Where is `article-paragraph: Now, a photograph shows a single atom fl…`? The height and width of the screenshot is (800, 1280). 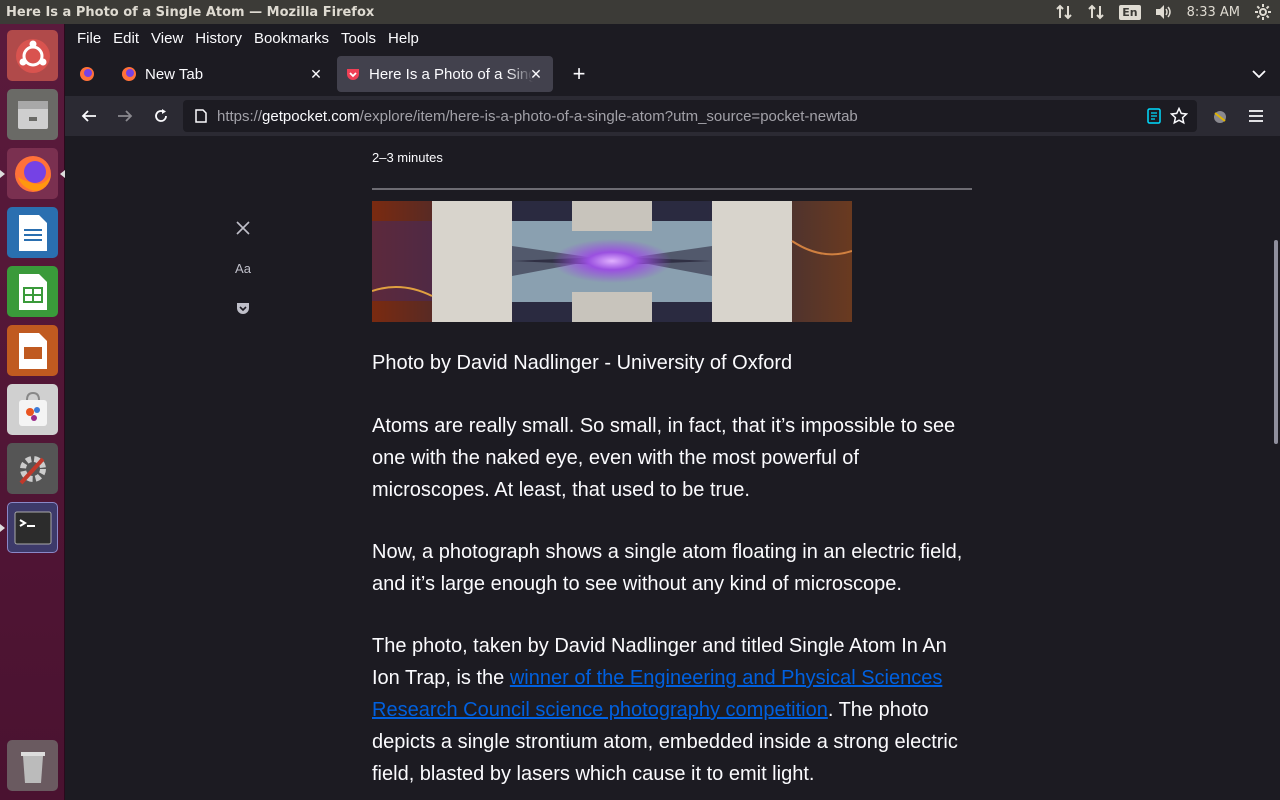
article-paragraph: Now, a photograph shows a single atom fl… is located at coordinates (667, 568).